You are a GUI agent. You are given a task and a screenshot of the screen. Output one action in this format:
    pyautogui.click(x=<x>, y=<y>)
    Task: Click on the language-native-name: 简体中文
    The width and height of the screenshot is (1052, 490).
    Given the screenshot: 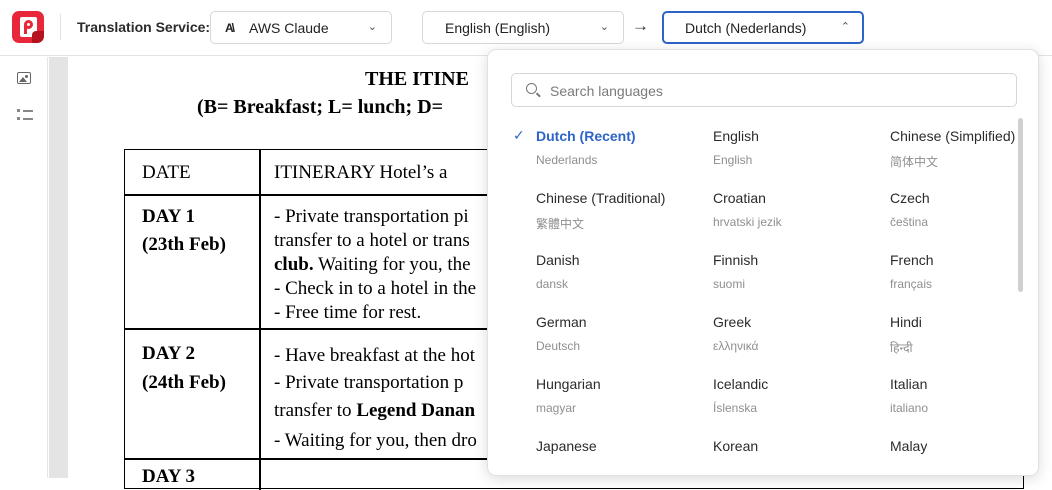 What is the action you would take?
    pyautogui.click(x=914, y=162)
    